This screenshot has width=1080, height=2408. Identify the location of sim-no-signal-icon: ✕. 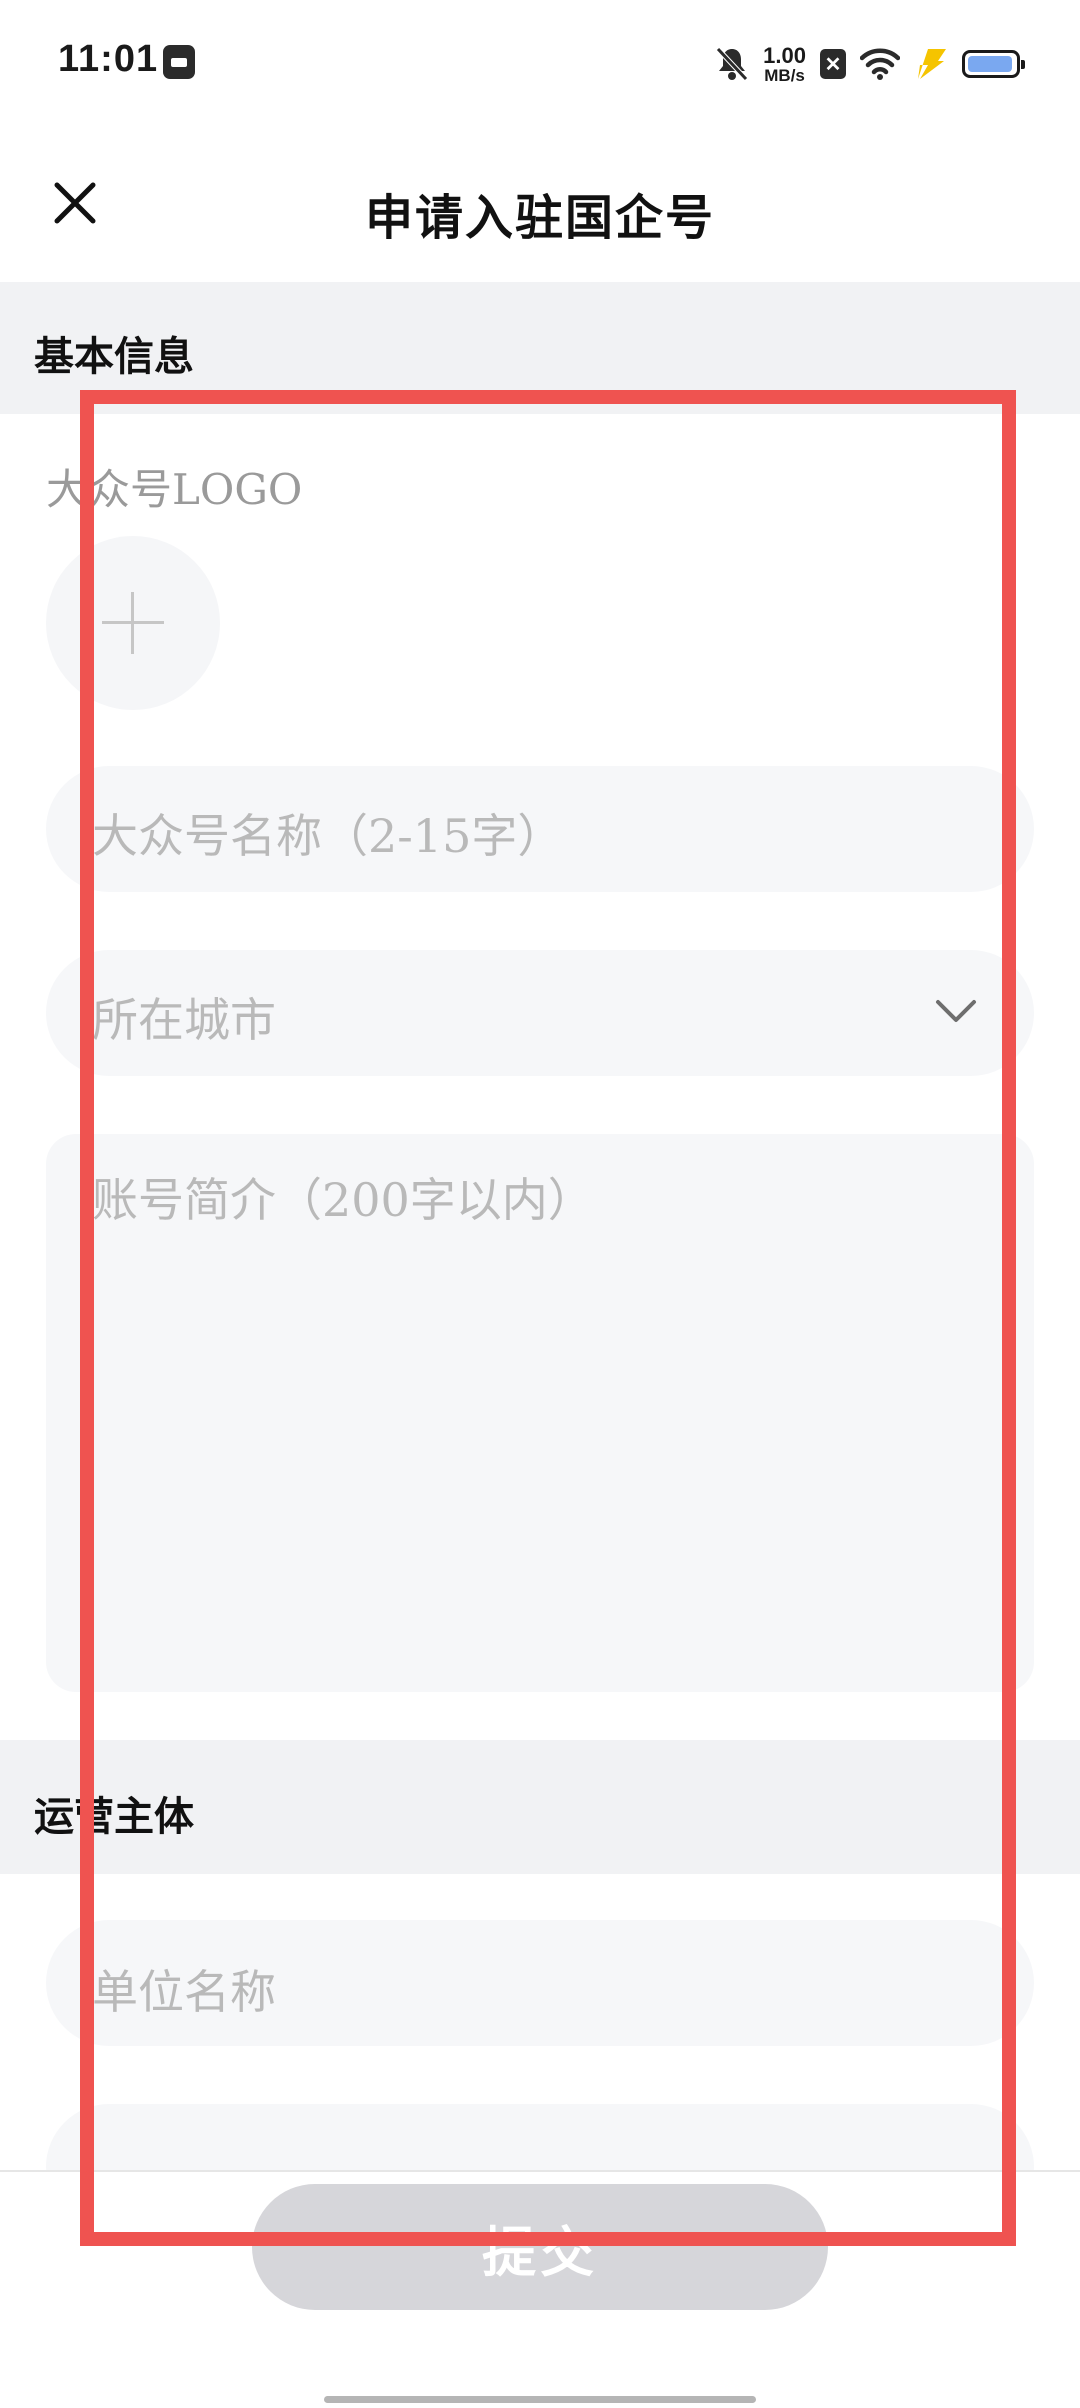
(833, 64).